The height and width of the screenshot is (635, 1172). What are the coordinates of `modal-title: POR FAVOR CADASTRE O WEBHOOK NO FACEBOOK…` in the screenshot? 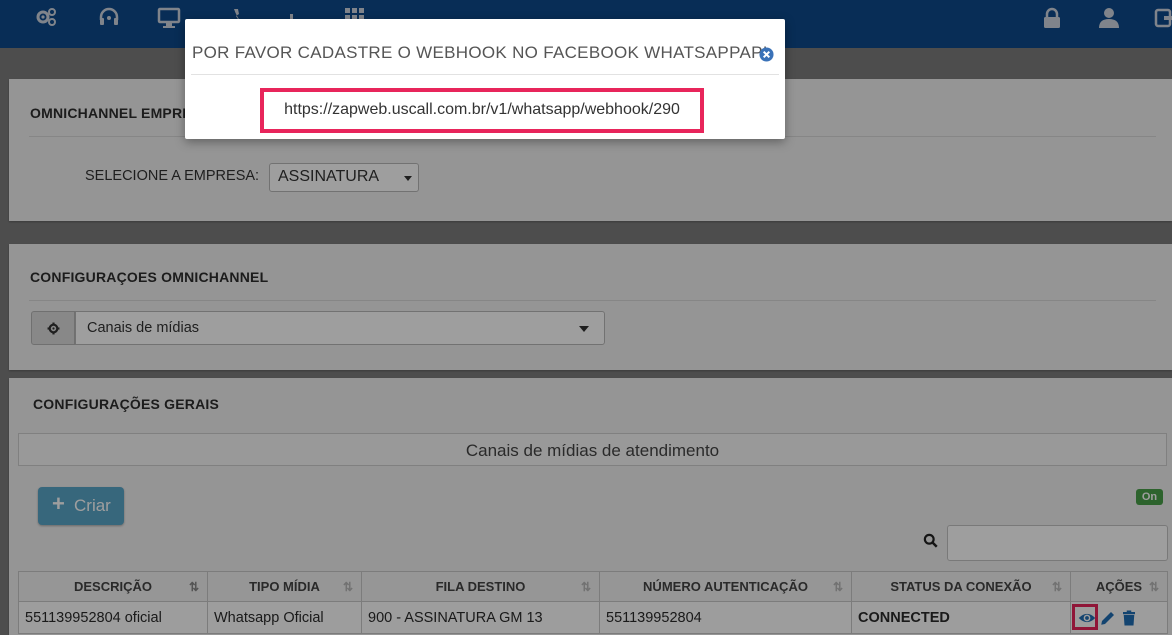 It's located at (480, 52).